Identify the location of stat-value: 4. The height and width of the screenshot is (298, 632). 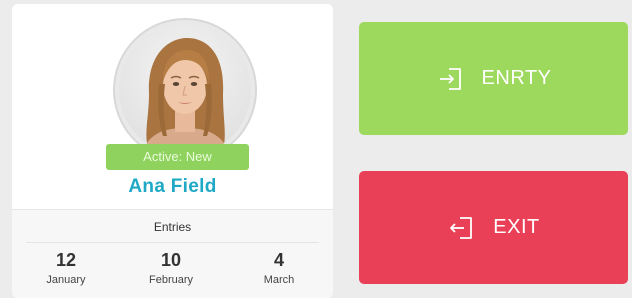
(278, 260).